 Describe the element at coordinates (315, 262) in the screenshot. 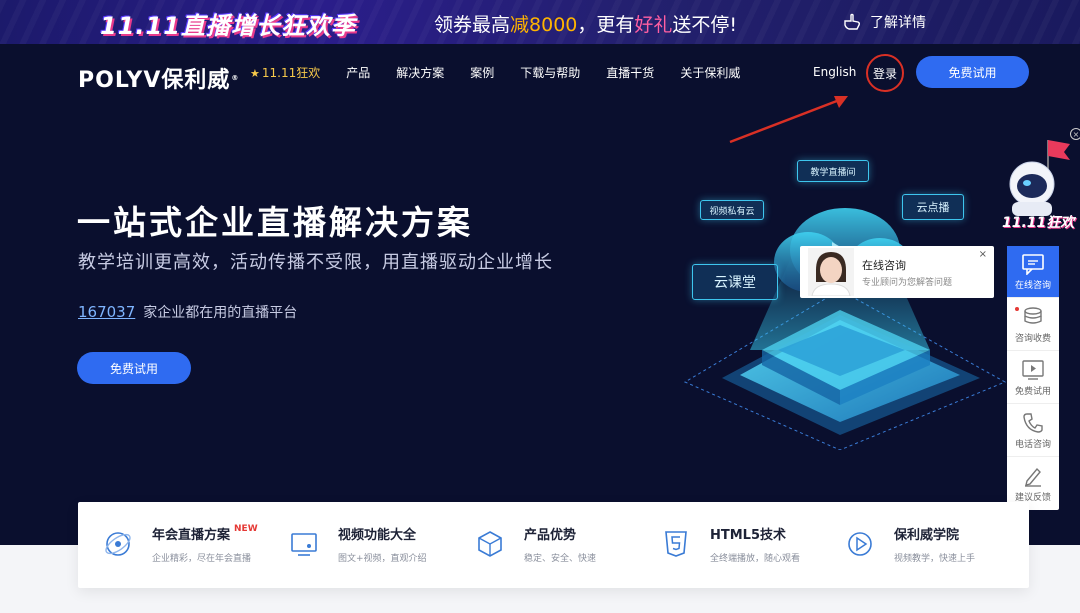

I see `hero-subtitle: 教学培训更高效，活动传播不受限，用直播驱动企业增长` at that location.